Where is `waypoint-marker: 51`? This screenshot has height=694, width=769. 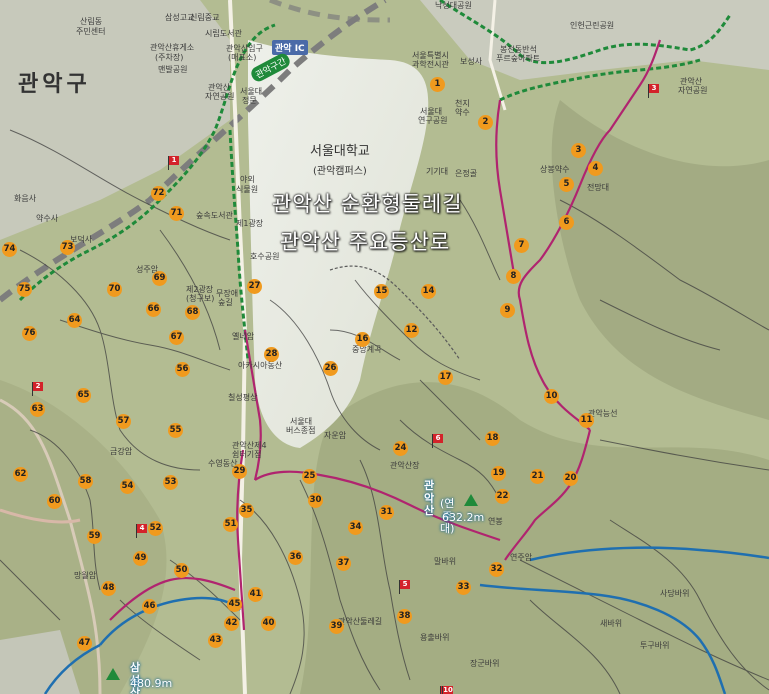
waypoint-marker: 51 is located at coordinates (230, 524).